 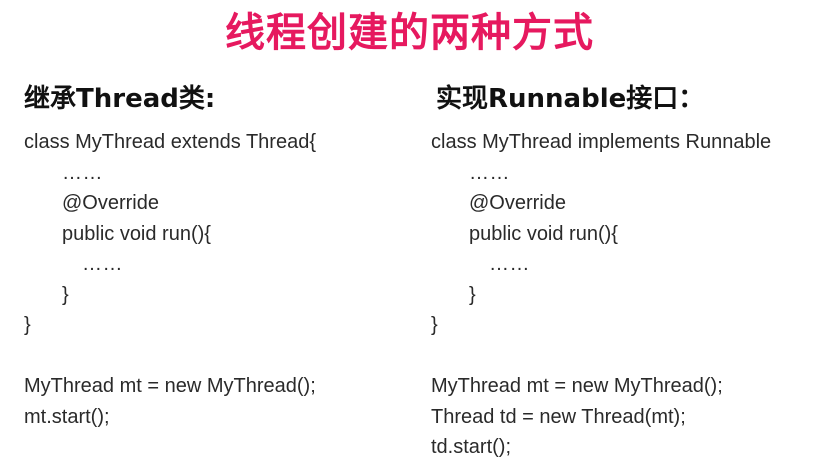 I want to click on code-line: mt.start();, so click(x=67, y=416).